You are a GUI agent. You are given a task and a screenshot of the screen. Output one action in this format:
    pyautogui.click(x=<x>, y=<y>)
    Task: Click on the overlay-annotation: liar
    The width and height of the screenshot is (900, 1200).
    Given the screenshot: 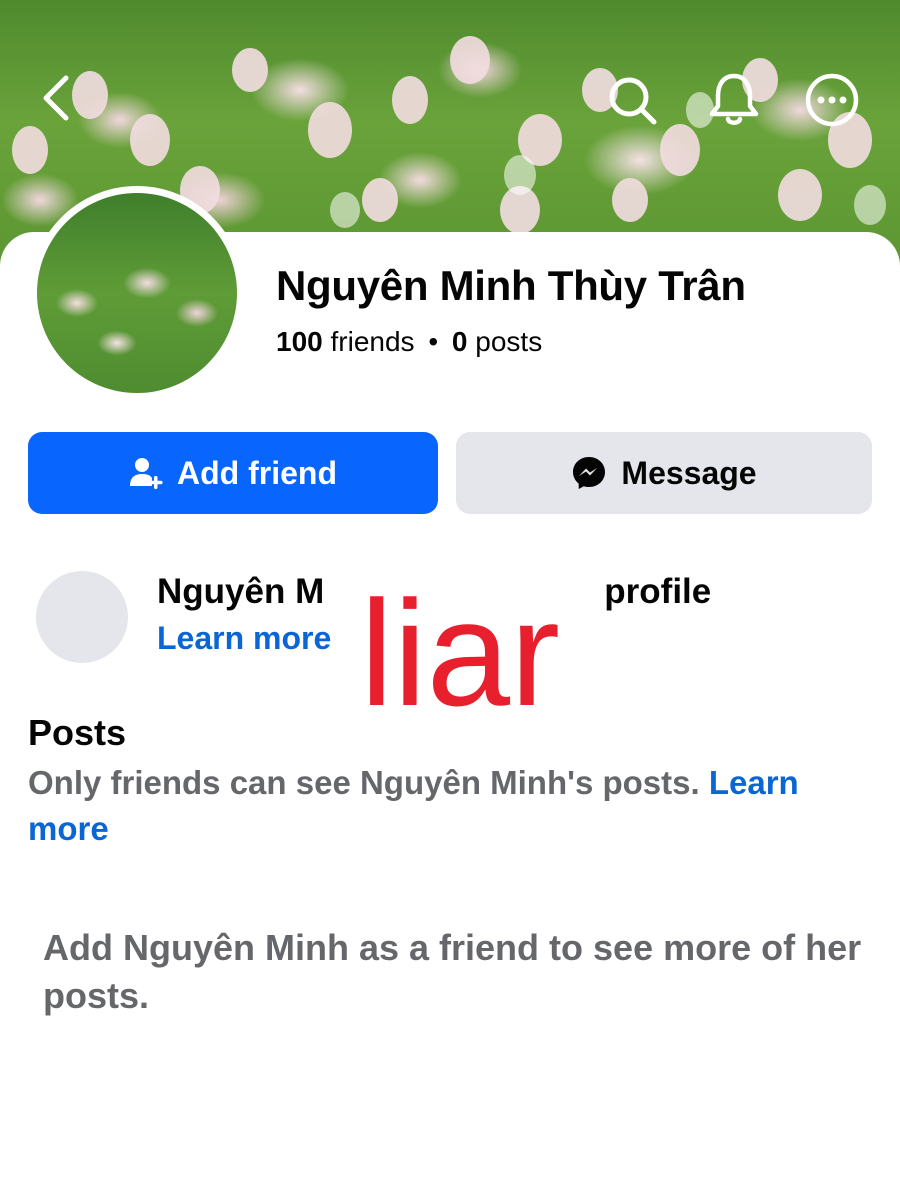 What is the action you would take?
    pyautogui.click(x=460, y=653)
    